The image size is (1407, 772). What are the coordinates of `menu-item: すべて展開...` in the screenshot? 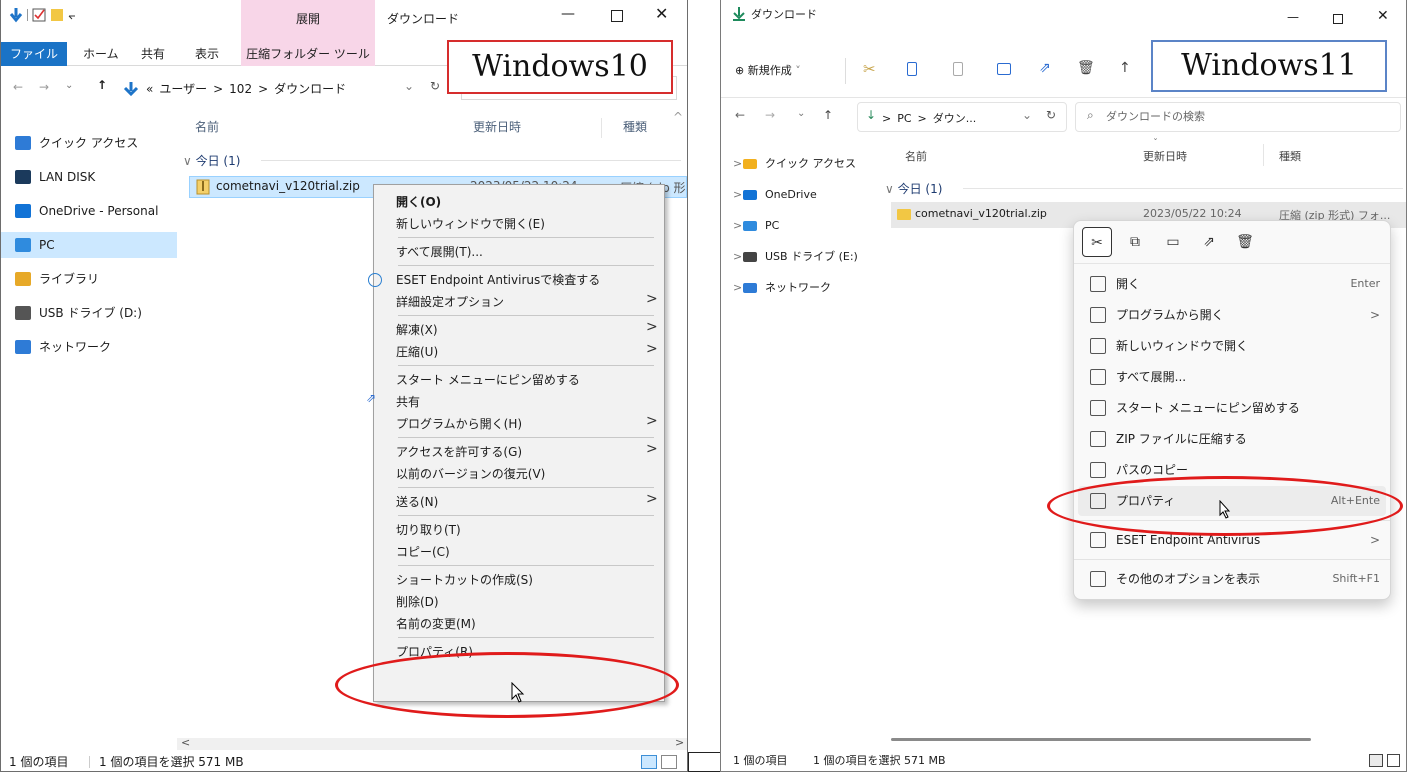 It's located at (1232, 377).